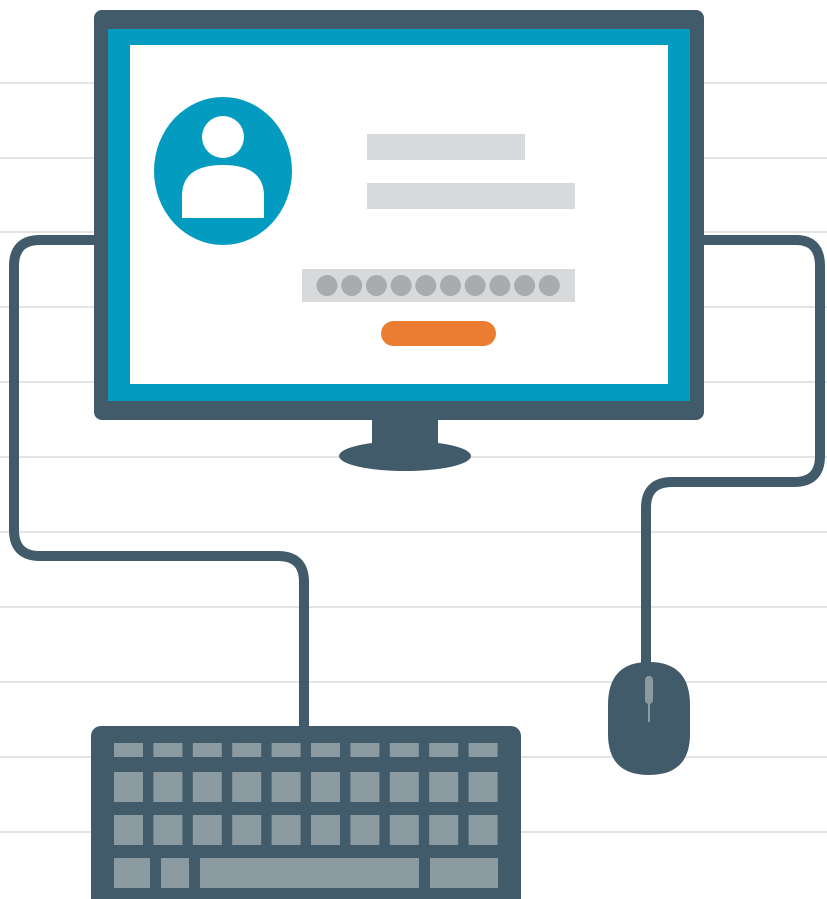  What do you see at coordinates (649, 690) in the screenshot?
I see `mouse-scroll-wheel` at bounding box center [649, 690].